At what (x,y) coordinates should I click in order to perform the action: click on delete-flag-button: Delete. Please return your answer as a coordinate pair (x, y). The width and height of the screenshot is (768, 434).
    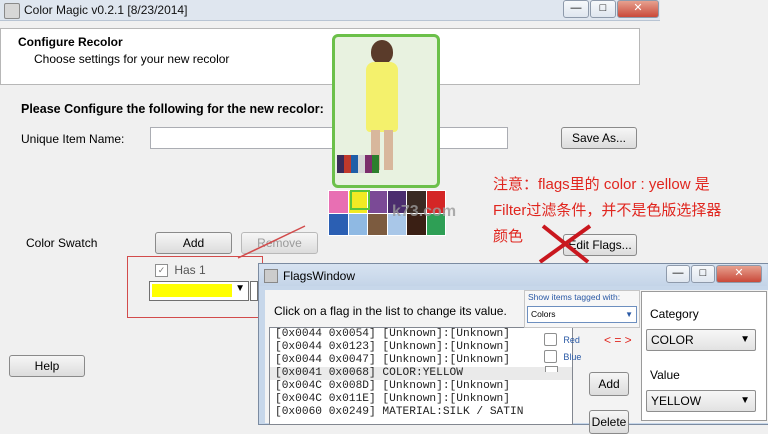
    Looking at the image, I should click on (609, 422).